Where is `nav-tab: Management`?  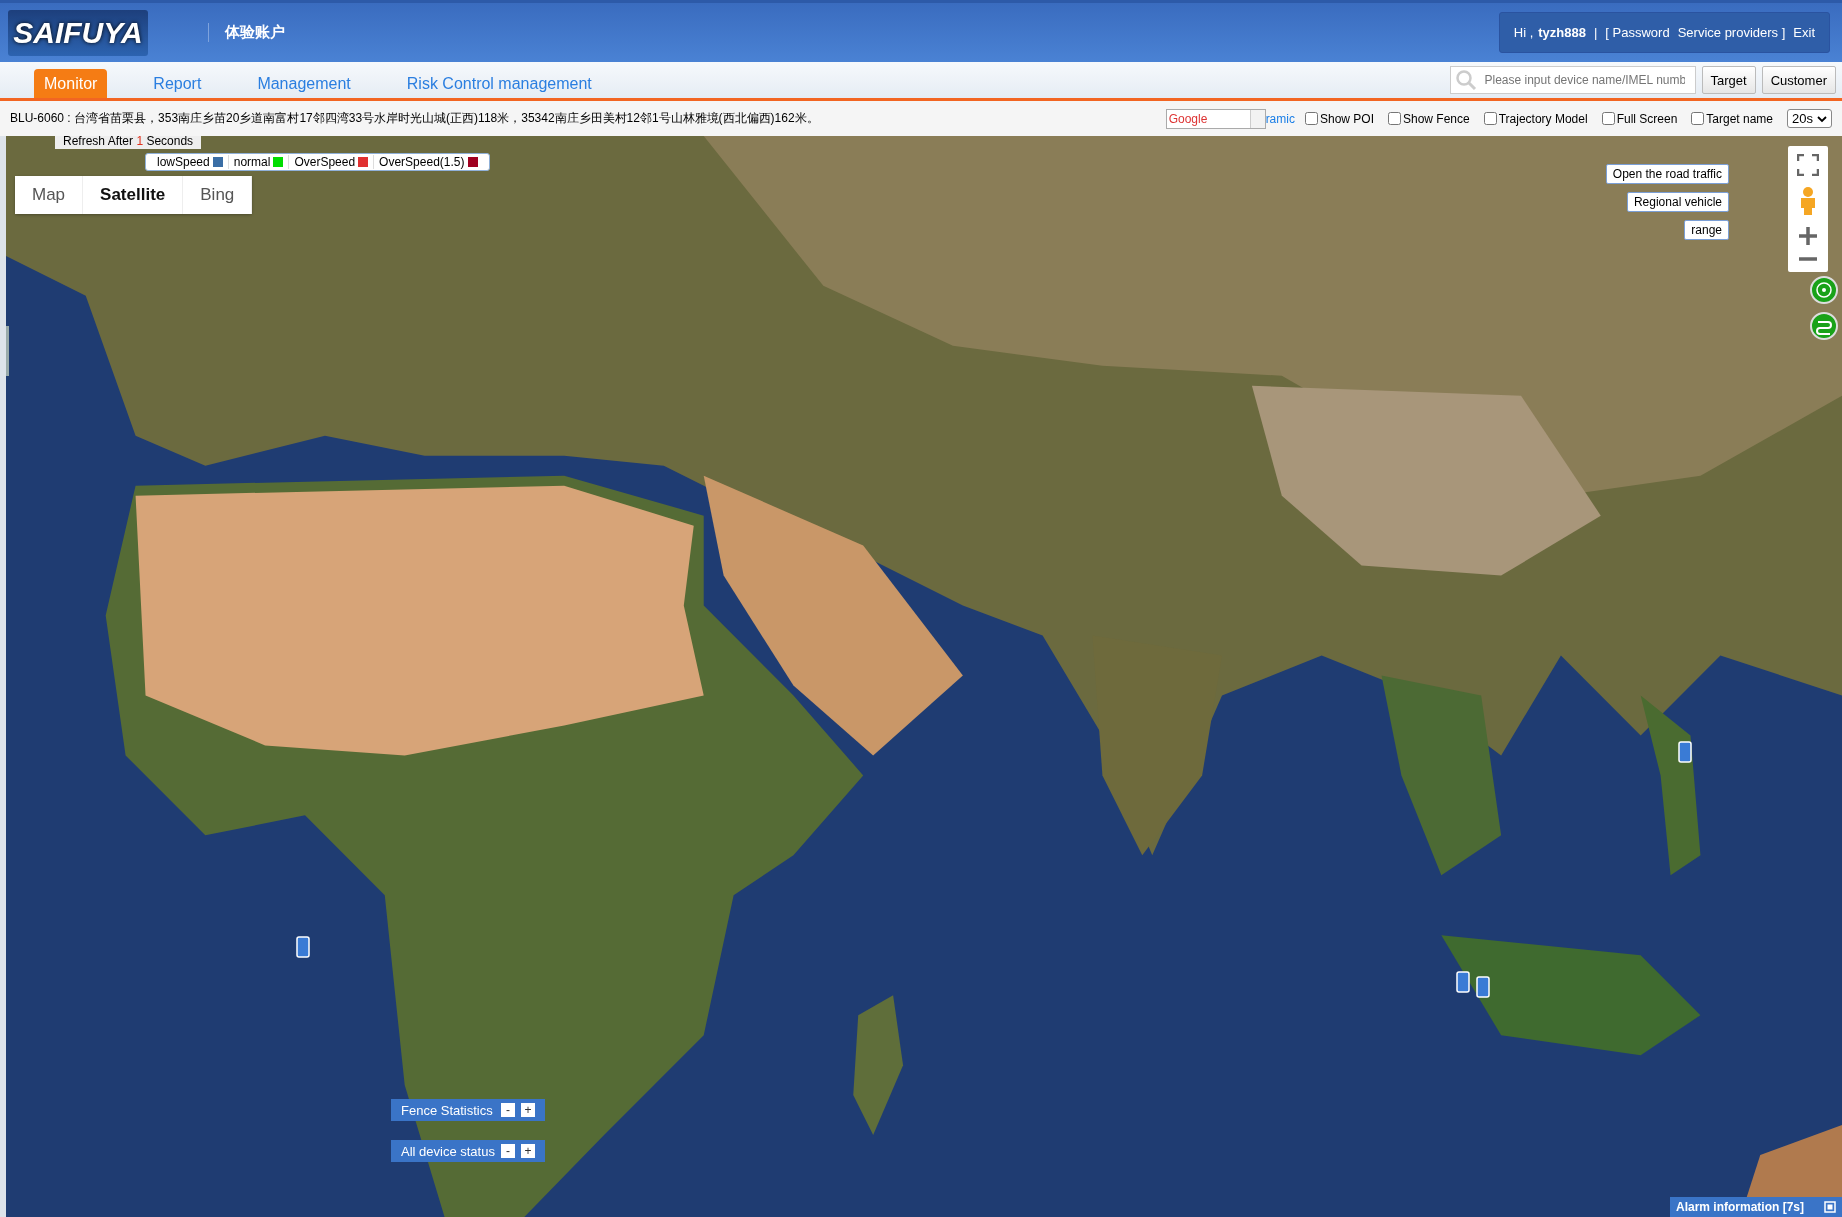
nav-tab: Management is located at coordinates (304, 83).